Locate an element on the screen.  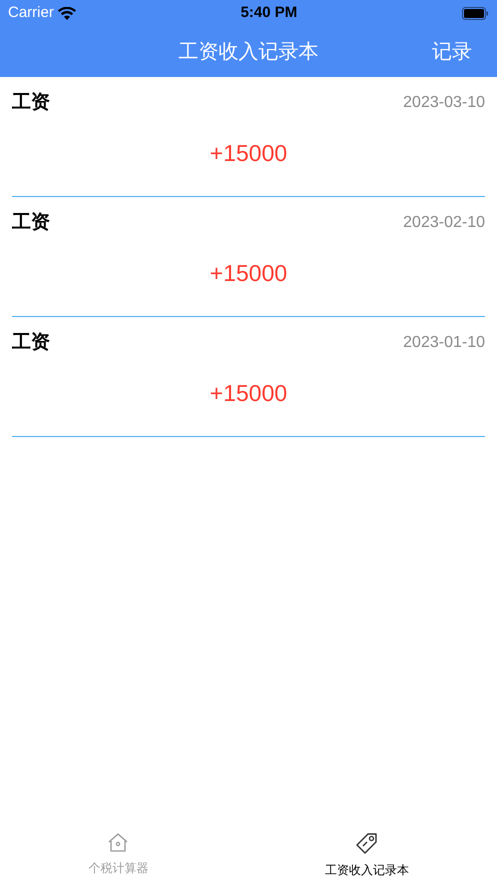
tab: 个税计算器 is located at coordinates (118, 853).